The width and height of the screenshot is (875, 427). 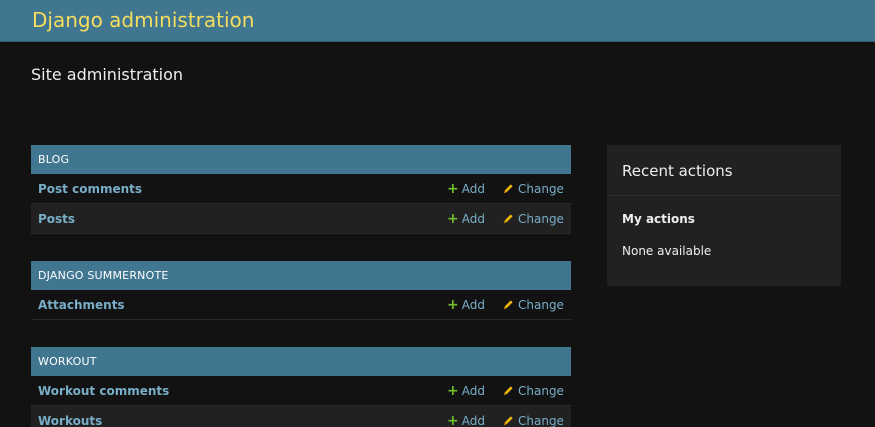 I want to click on empty-actions-text: None available, so click(x=667, y=251).